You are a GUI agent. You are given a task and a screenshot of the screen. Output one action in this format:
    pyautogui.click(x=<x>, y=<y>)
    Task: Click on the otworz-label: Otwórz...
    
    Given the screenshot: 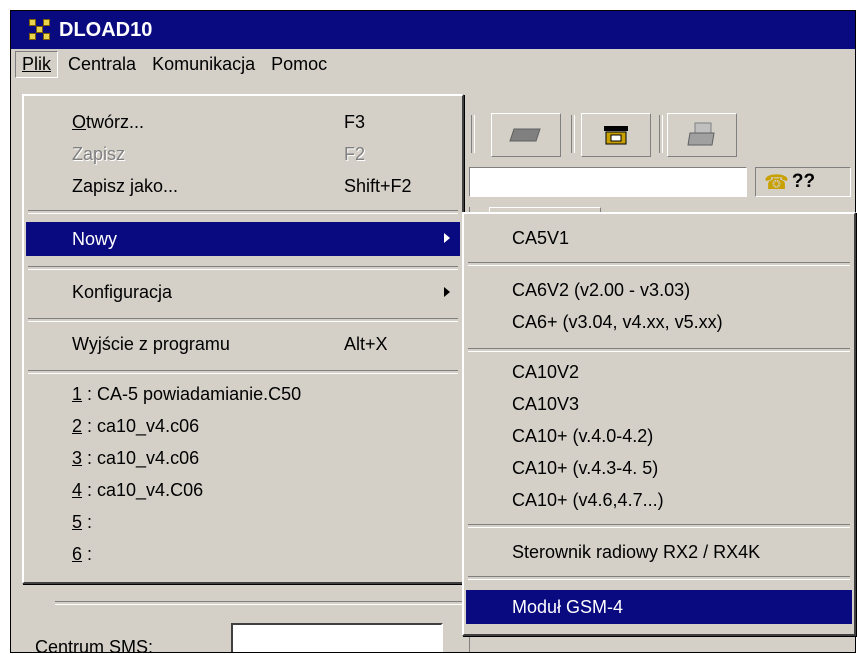 What is the action you would take?
    pyautogui.click(x=108, y=121)
    